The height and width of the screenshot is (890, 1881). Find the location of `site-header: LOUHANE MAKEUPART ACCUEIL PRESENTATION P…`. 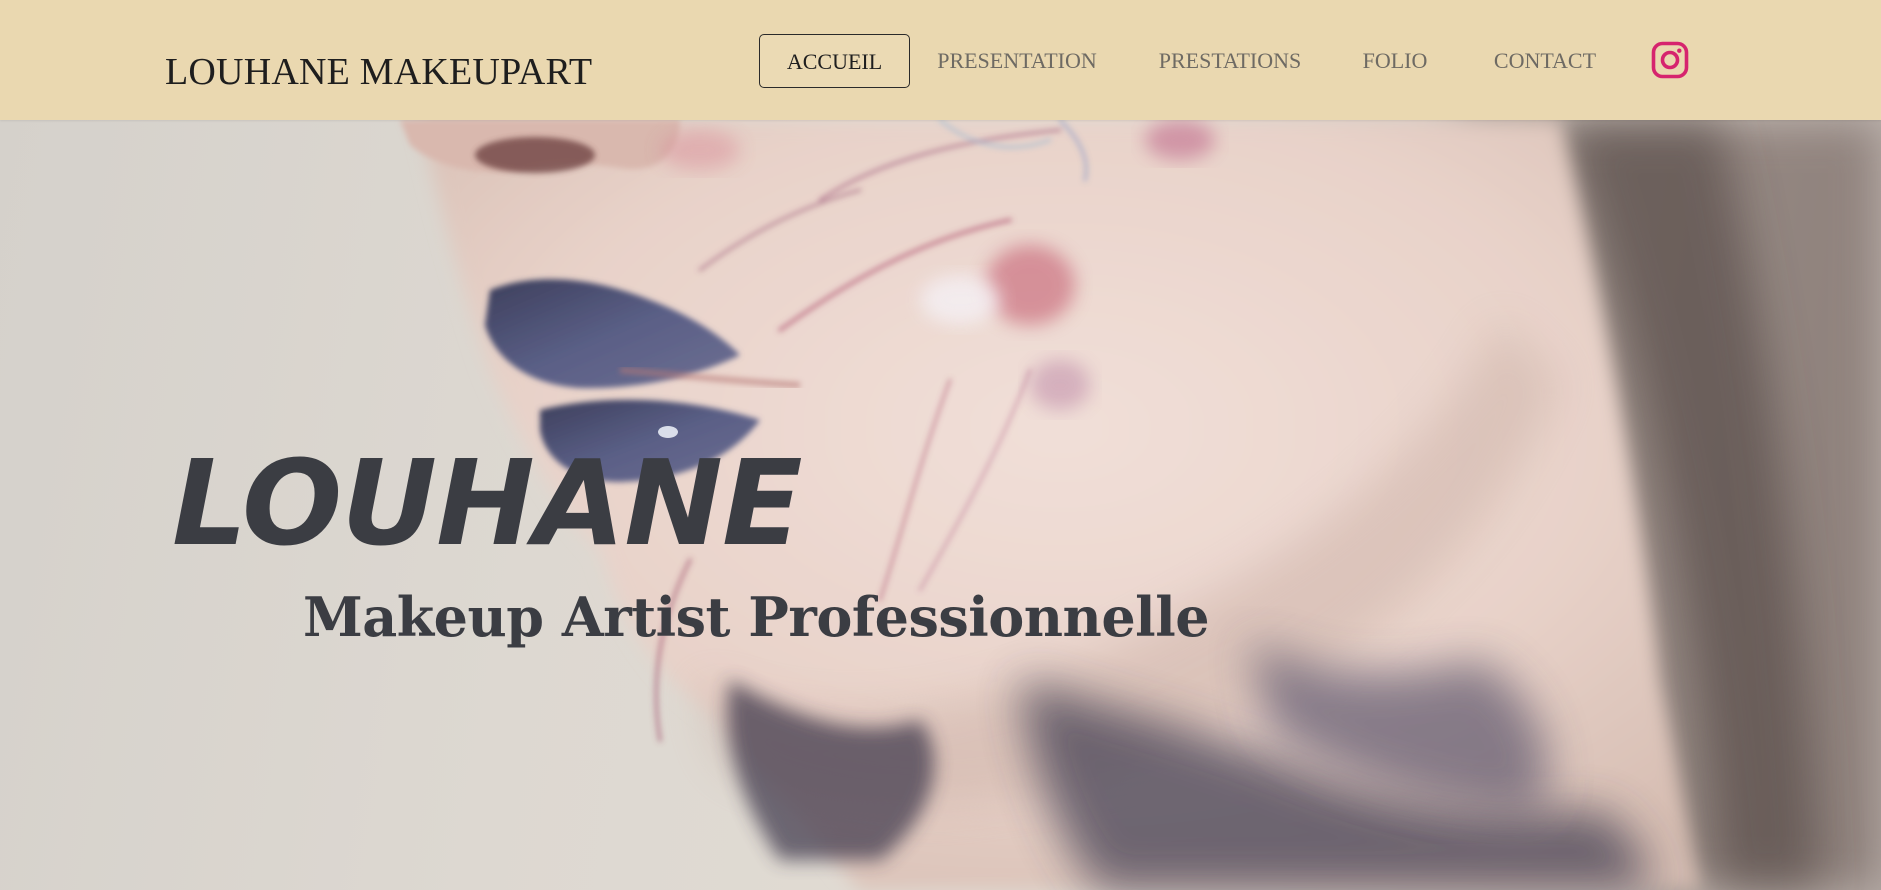

site-header: LOUHANE MAKEUPART ACCUEIL PRESENTATION P… is located at coordinates (940, 60).